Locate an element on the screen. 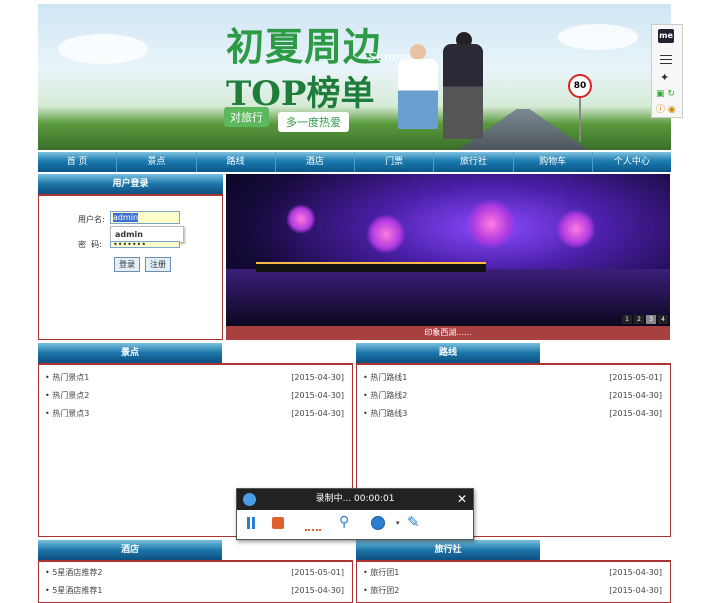  list-item: 热门路线3 [2015-04-30] is located at coordinates (512, 414).